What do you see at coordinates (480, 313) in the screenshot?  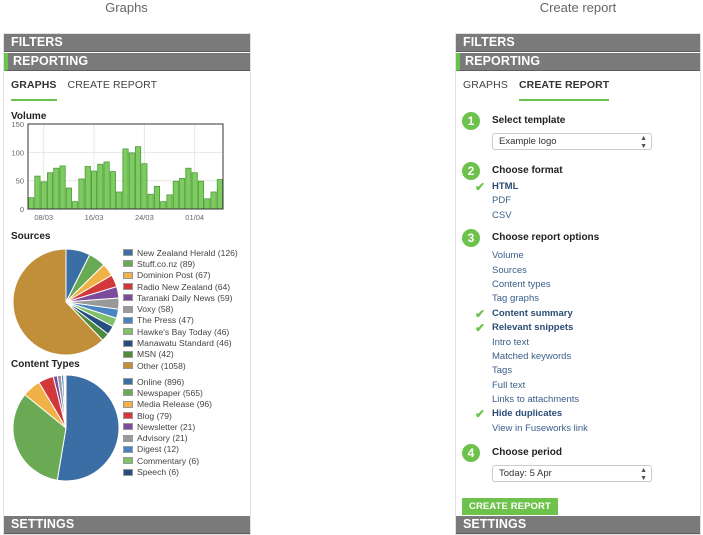 I see `checkmark-icon: ✔` at bounding box center [480, 313].